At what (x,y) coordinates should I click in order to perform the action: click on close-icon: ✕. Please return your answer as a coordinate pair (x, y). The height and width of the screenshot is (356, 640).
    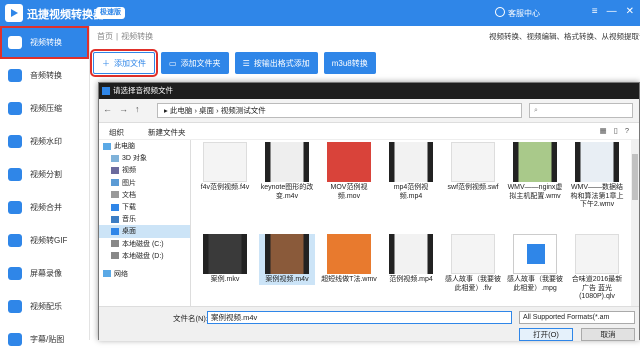
    Looking at the image, I should click on (630, 11).